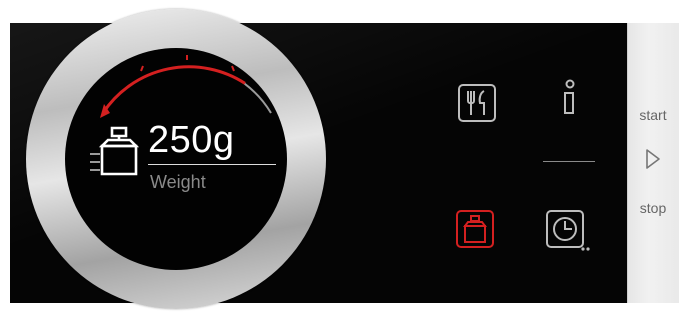 The width and height of the screenshot is (679, 314). I want to click on play-icon, so click(653, 159).